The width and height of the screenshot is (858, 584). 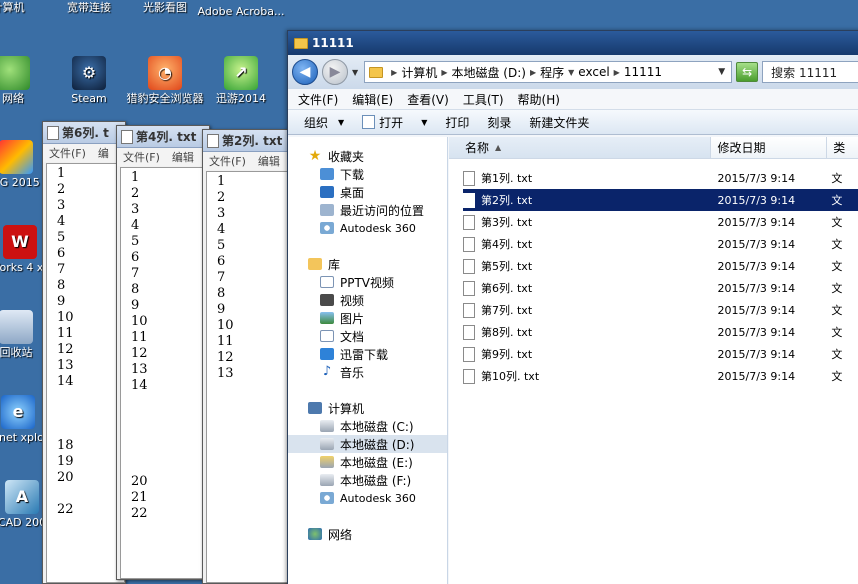 I want to click on nav-music: ♪ 音乐, so click(x=367, y=372).